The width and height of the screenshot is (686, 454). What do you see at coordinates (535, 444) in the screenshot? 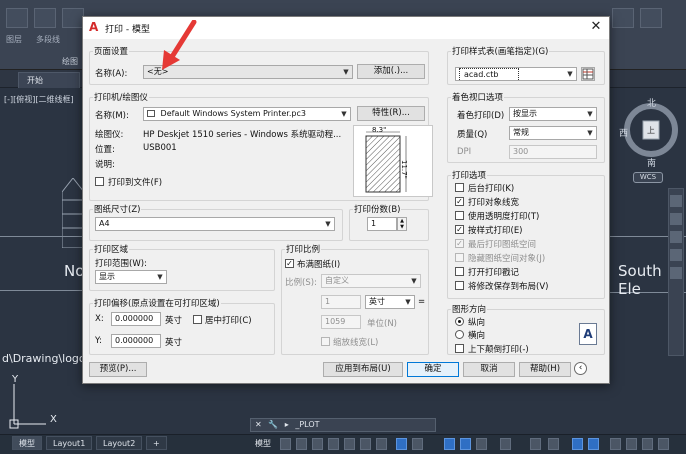
I see `settings-icon` at bounding box center [535, 444].